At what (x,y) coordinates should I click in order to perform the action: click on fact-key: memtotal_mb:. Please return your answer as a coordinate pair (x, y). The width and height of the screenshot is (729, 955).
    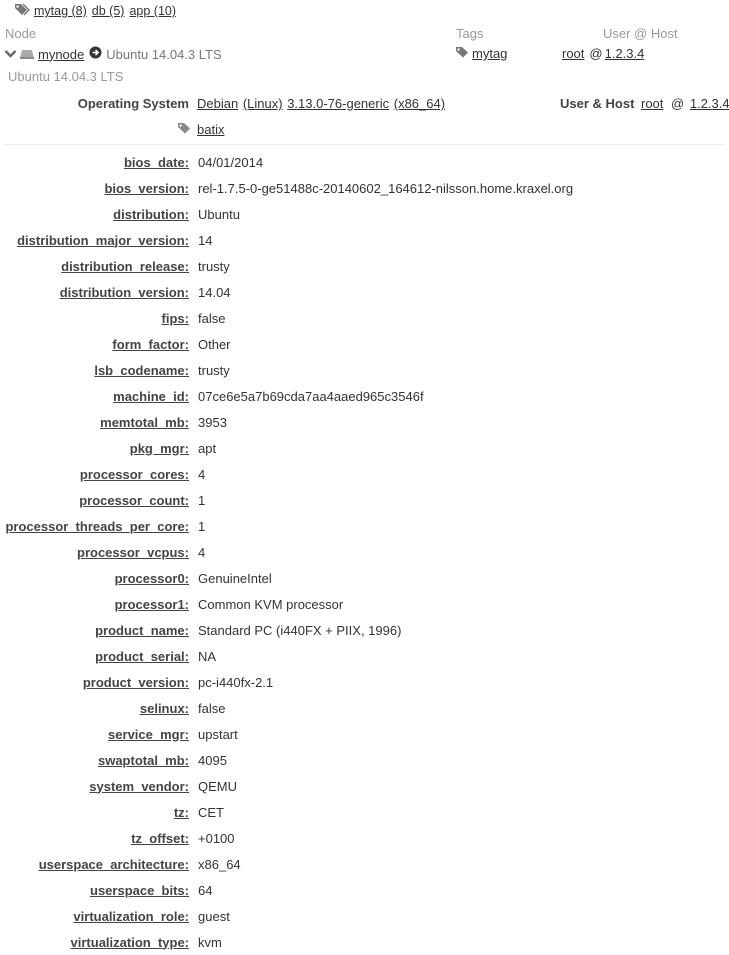
    Looking at the image, I should click on (94, 422).